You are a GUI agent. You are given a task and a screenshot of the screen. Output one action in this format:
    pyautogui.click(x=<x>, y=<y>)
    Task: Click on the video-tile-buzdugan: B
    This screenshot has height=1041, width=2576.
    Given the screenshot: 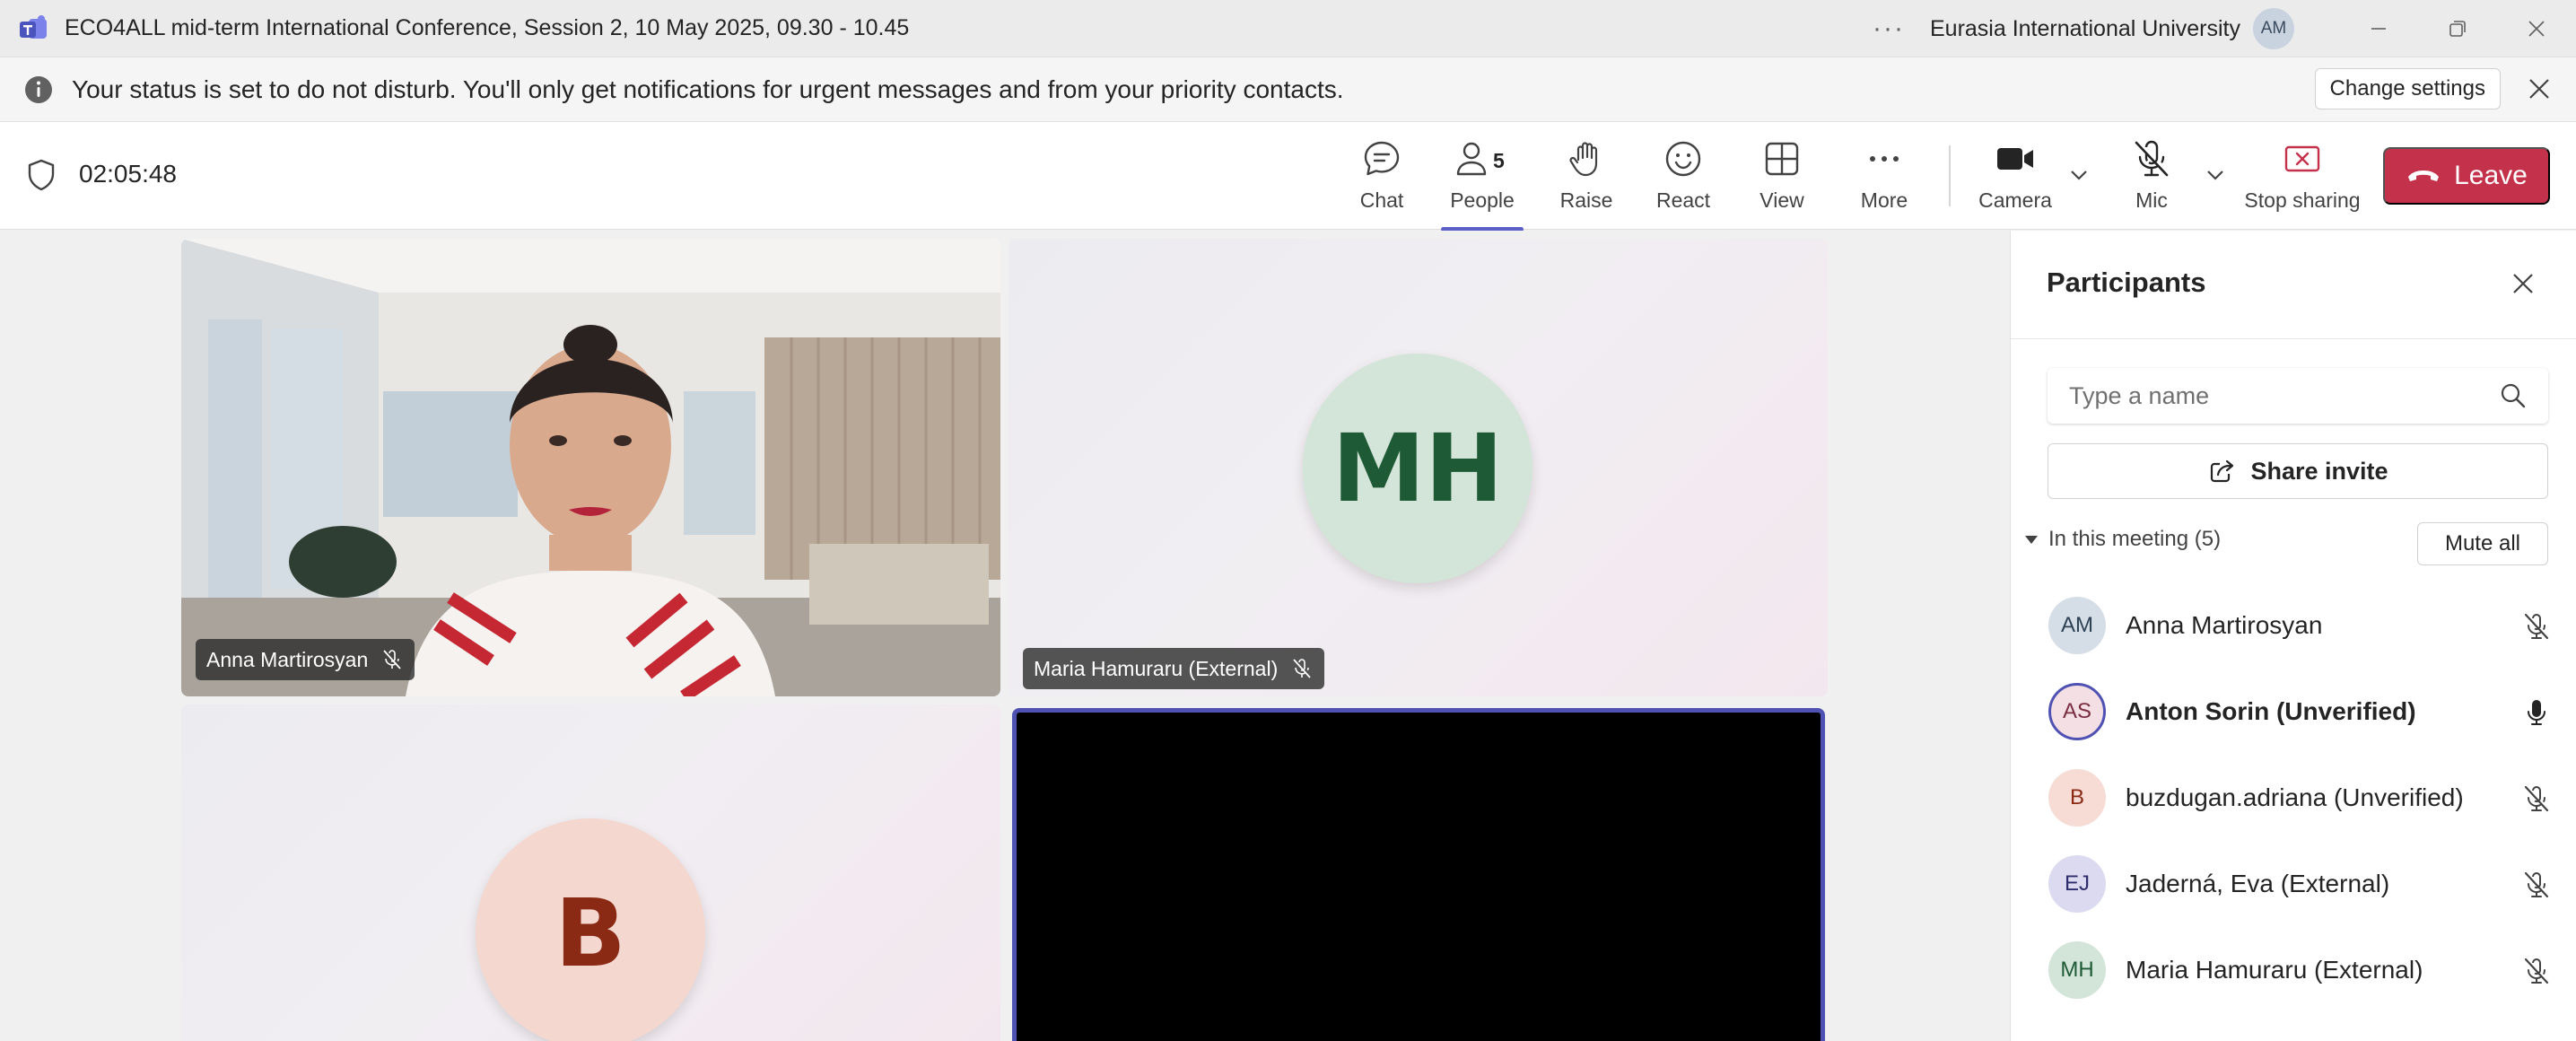 What is the action you would take?
    pyautogui.click(x=591, y=873)
    